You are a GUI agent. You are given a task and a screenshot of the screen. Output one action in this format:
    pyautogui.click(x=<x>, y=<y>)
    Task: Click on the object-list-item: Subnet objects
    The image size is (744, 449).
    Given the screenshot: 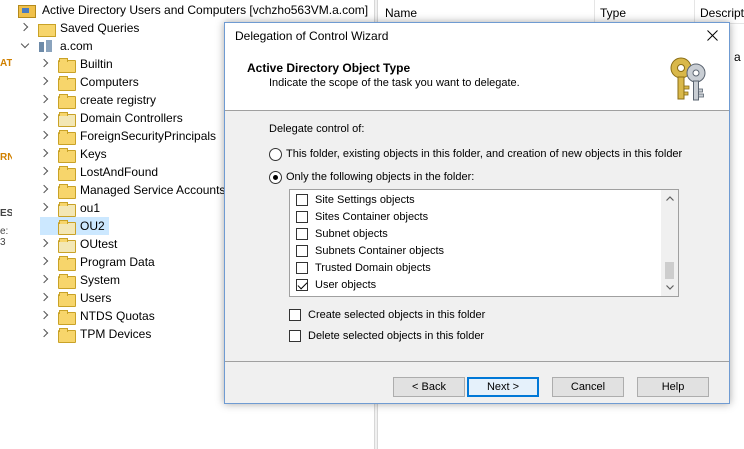 What is the action you would take?
    pyautogui.click(x=342, y=233)
    